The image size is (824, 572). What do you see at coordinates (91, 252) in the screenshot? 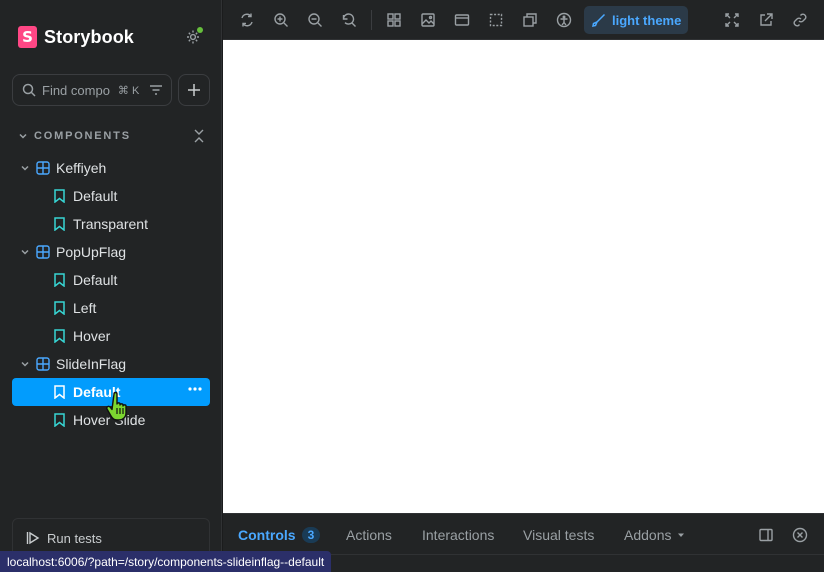
I see `tree-label: PopUpFlag` at bounding box center [91, 252].